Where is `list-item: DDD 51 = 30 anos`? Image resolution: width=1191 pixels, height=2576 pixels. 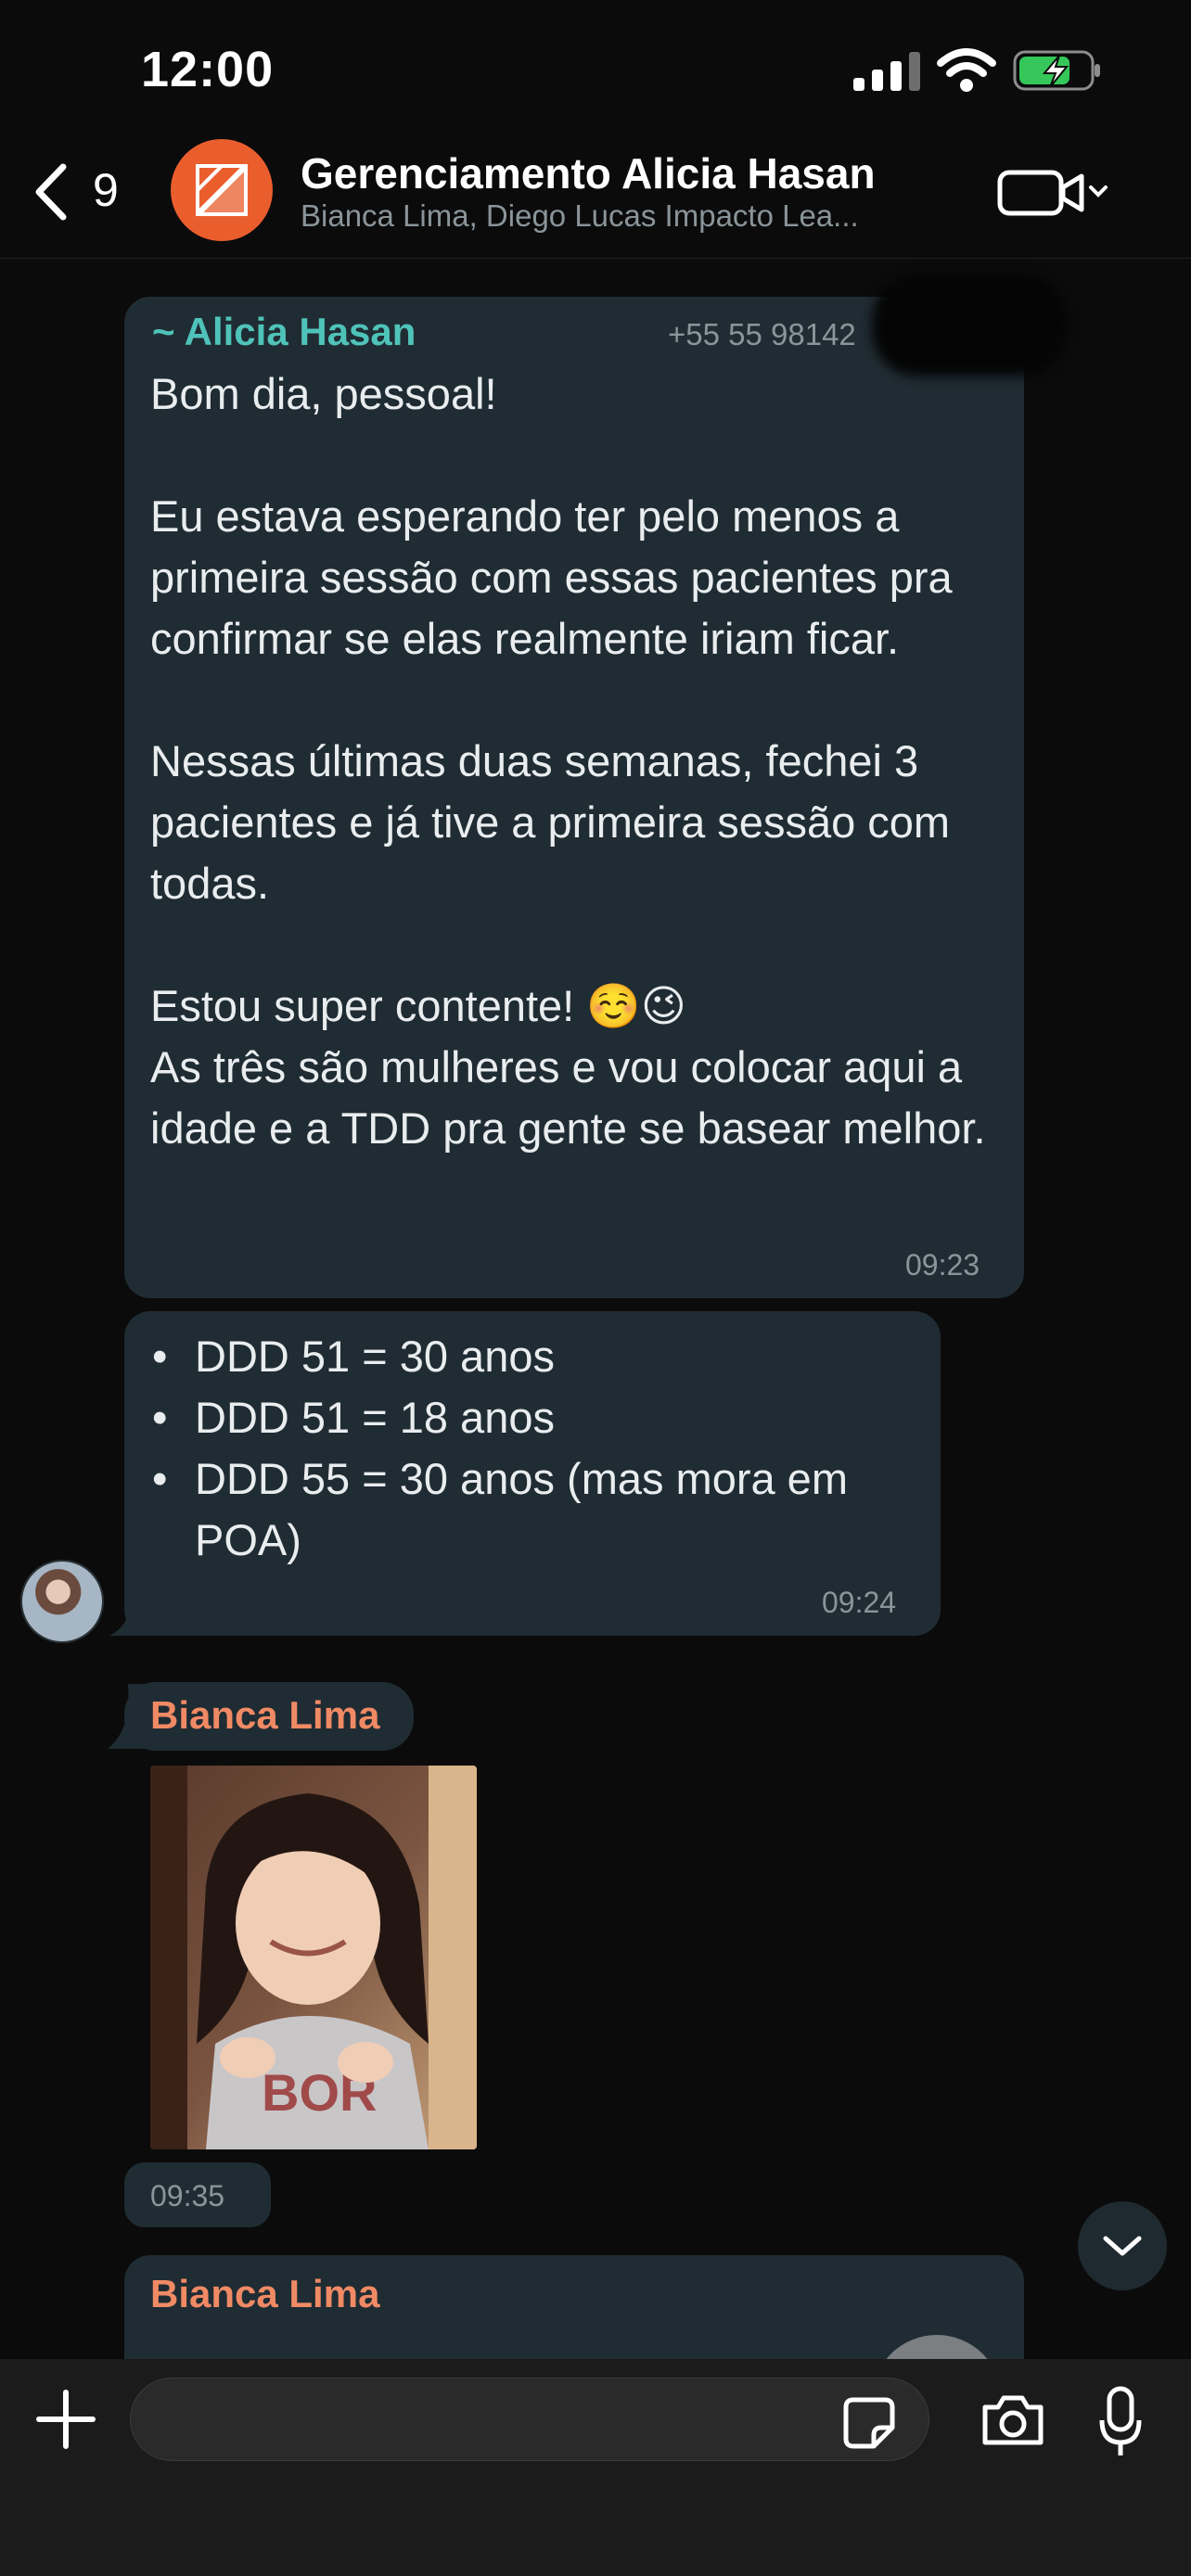
list-item: DDD 51 = 30 anos is located at coordinates (541, 1357).